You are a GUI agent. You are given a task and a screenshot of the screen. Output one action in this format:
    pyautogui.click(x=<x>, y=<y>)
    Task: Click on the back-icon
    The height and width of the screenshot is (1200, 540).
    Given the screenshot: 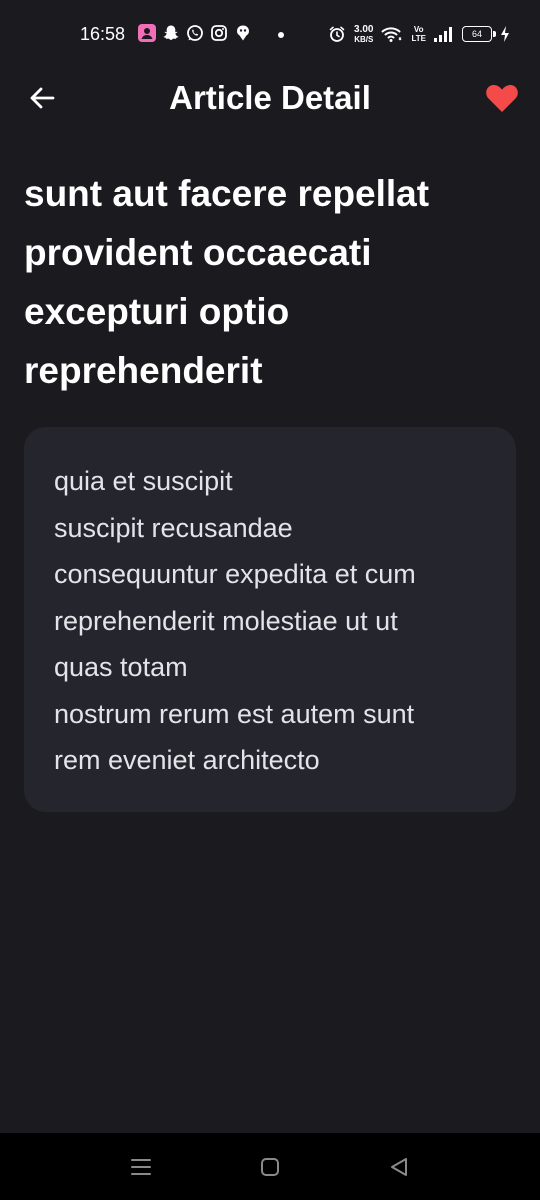 What is the action you would take?
    pyautogui.click(x=399, y=1167)
    